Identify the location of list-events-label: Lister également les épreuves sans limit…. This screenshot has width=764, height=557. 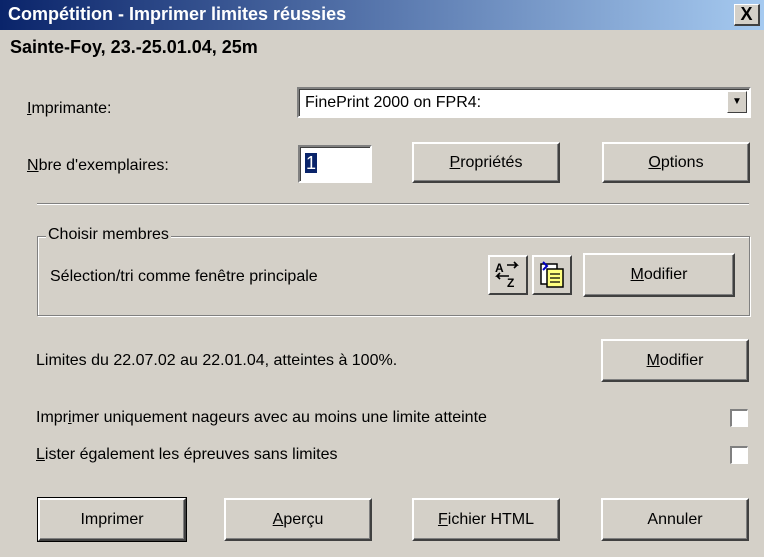
(187, 454).